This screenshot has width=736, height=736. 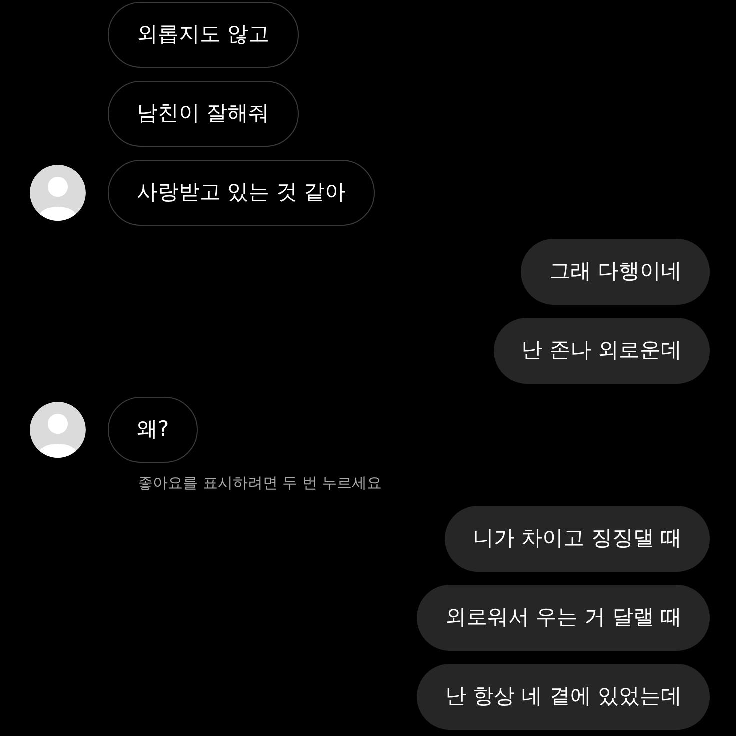 I want to click on received-message: 외롭지도 않고, so click(x=203, y=35).